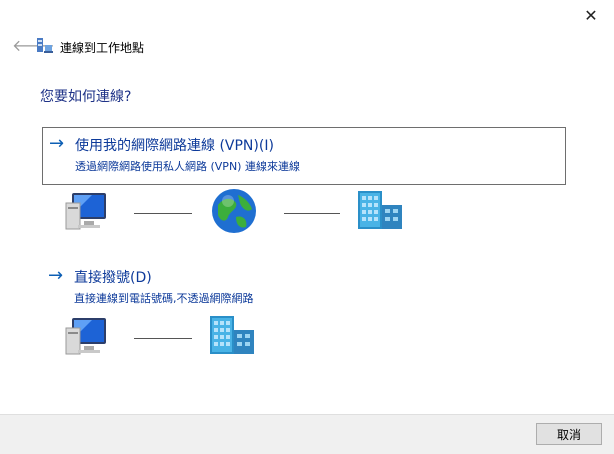  I want to click on close-icon: ✕, so click(591, 15).